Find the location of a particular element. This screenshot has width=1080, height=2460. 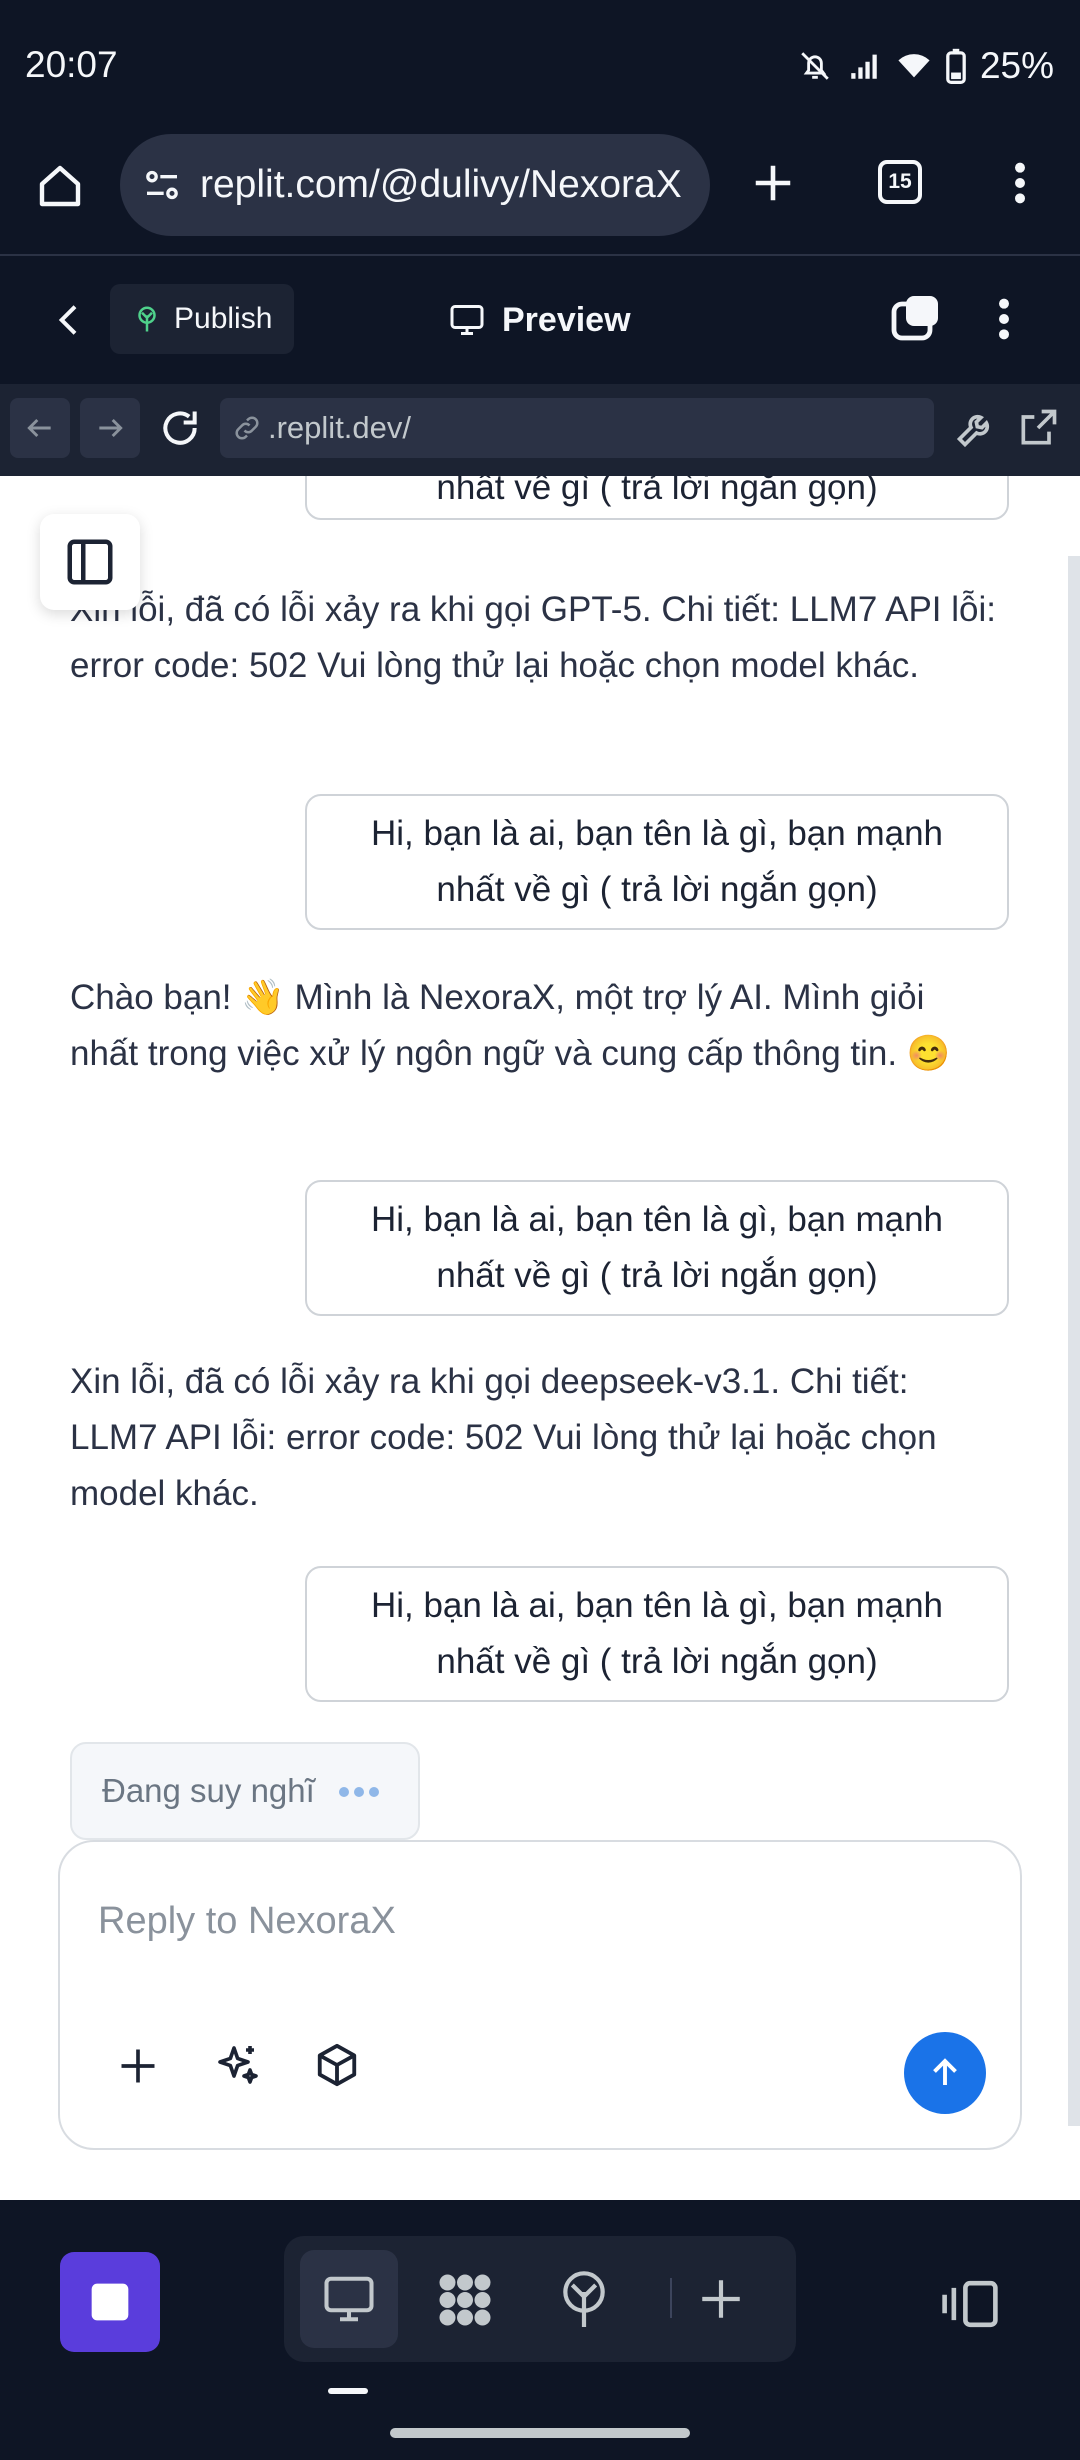

webview-forward-button is located at coordinates (110, 428).